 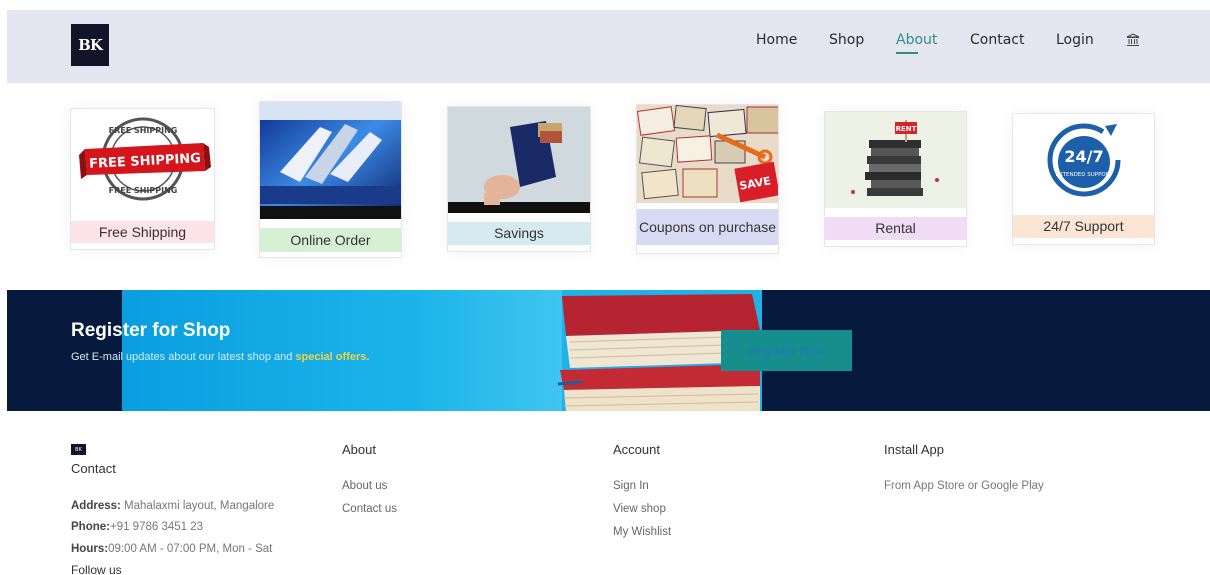 What do you see at coordinates (776, 40) in the screenshot?
I see `nav-home: Home` at bounding box center [776, 40].